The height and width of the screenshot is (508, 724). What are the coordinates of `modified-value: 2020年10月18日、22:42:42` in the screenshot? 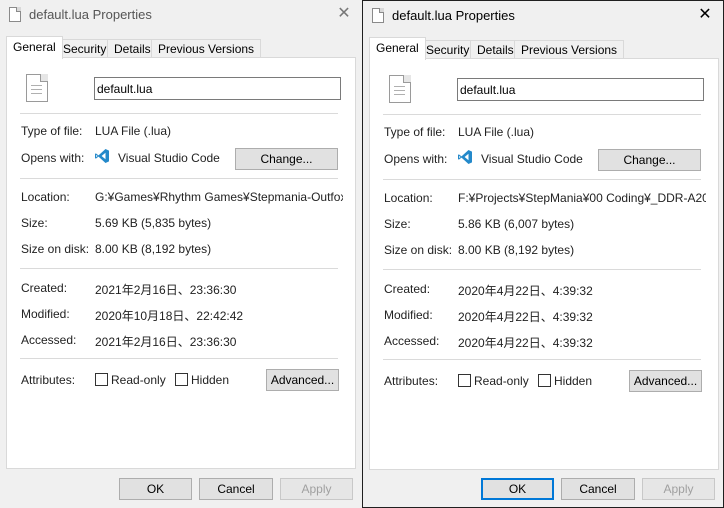 It's located at (169, 316).